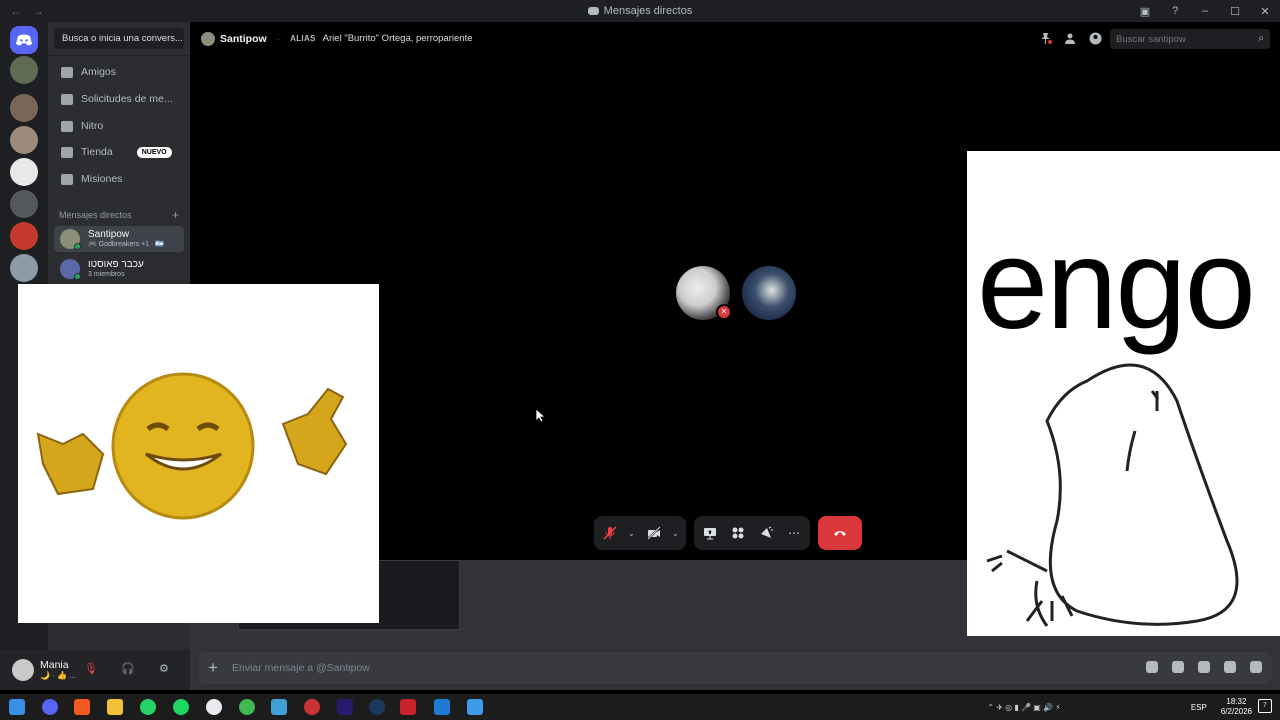 This screenshot has width=1280, height=720. What do you see at coordinates (119, 239) in the screenshot?
I see `dm-item-santipow: Santipow 🎮 Godbreakers +1 · 🇦🇷` at bounding box center [119, 239].